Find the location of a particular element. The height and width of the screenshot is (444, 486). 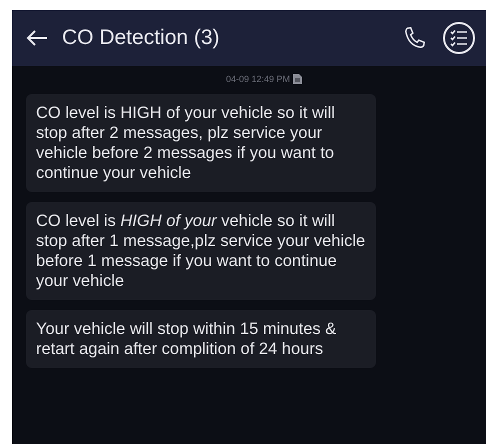

message-bubble: Your vehicle will stop within 15 minutes & retart again after complition of 24 hours is located at coordinates (201, 339).